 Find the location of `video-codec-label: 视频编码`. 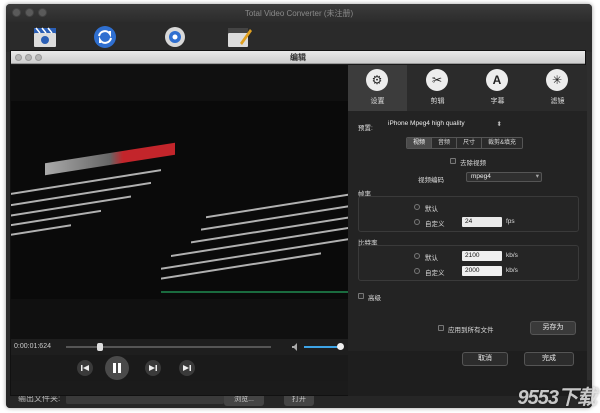

video-codec-label: 视频编码 is located at coordinates (431, 180).